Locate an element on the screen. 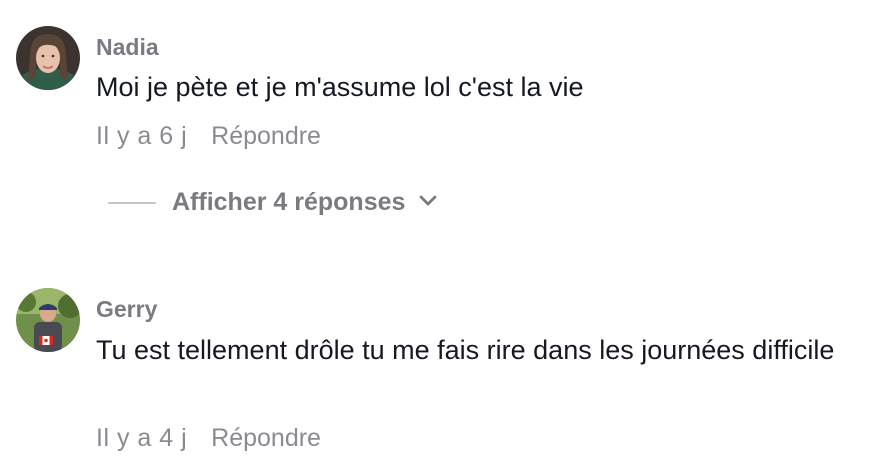  chevron-down-icon is located at coordinates (428, 203).